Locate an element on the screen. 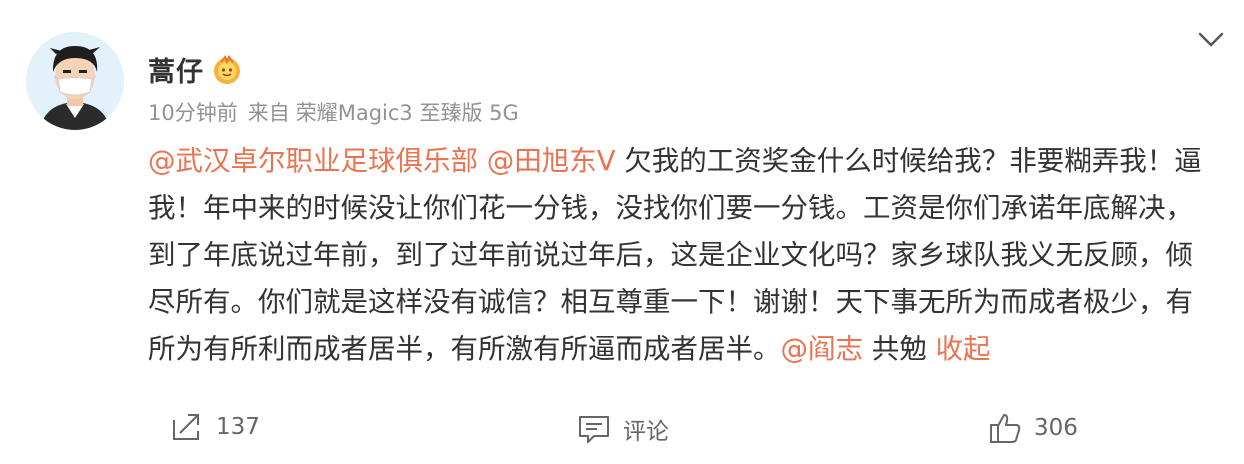  content-line: 我！年中来的时候没让你们花一分钱，没找你们要一分钱。工资是你们承诺年底解决， is located at coordinates (670, 208).